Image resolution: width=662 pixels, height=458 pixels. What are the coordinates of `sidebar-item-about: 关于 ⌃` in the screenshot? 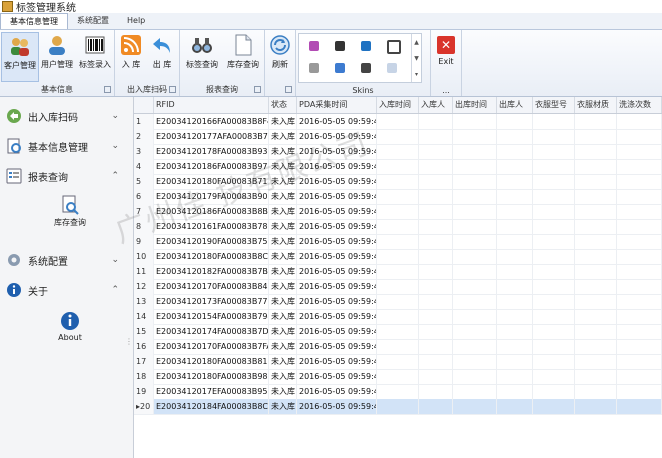 It's located at (66, 290).